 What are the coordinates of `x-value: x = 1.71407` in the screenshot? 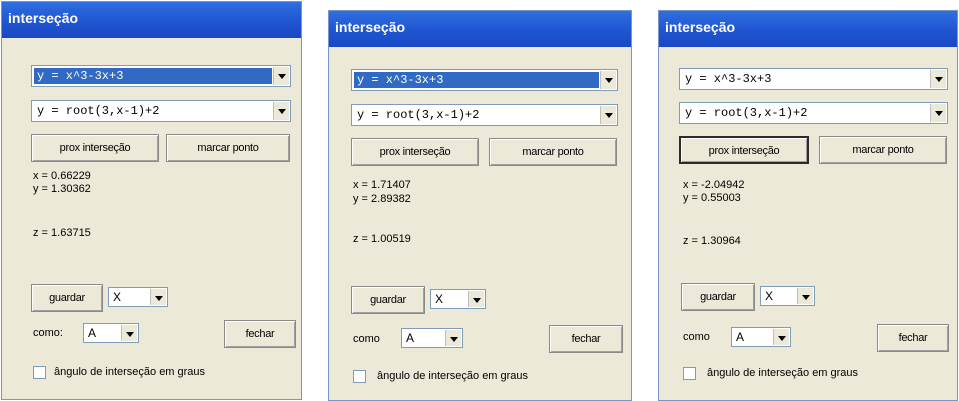 It's located at (382, 185).